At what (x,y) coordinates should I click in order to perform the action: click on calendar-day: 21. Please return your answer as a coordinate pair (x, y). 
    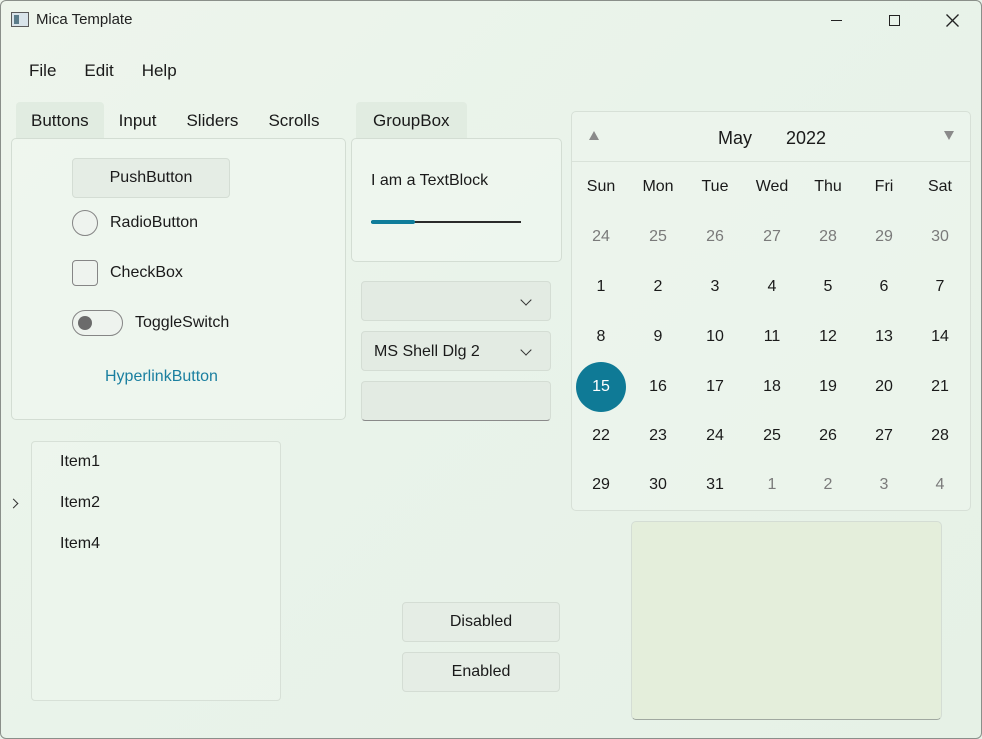
    Looking at the image, I should click on (940, 387).